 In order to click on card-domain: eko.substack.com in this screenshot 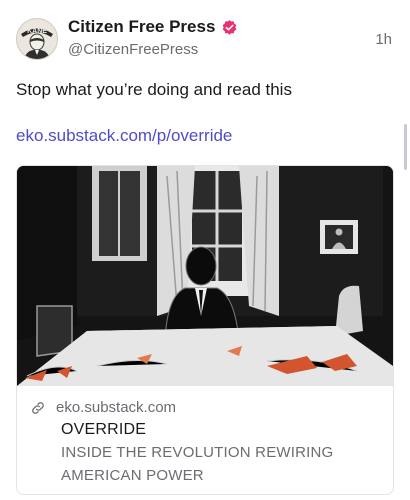, I will do `click(116, 407)`.